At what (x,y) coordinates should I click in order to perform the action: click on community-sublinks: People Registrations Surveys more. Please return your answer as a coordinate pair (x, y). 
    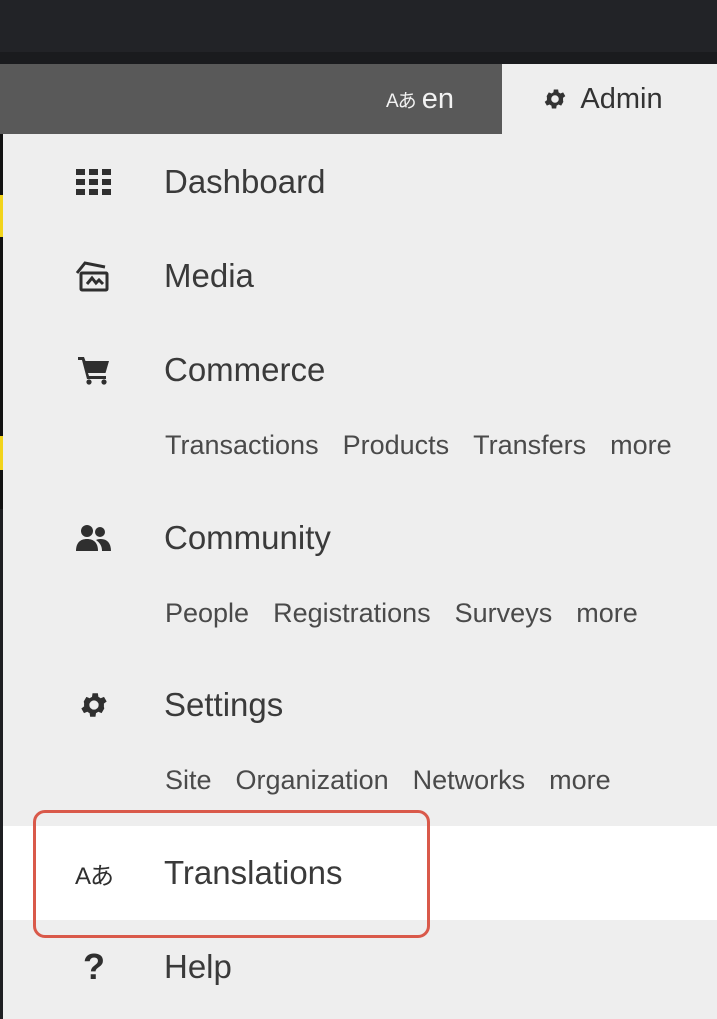
    Looking at the image, I should click on (401, 613).